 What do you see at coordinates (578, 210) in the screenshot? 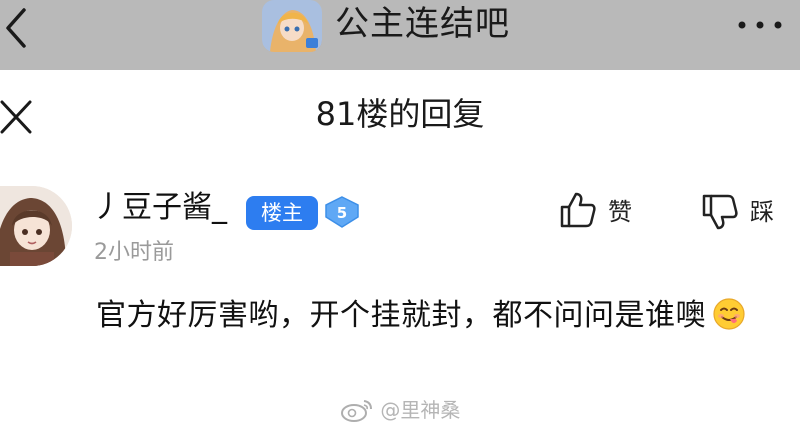
I see `thumbs-up-icon` at bounding box center [578, 210].